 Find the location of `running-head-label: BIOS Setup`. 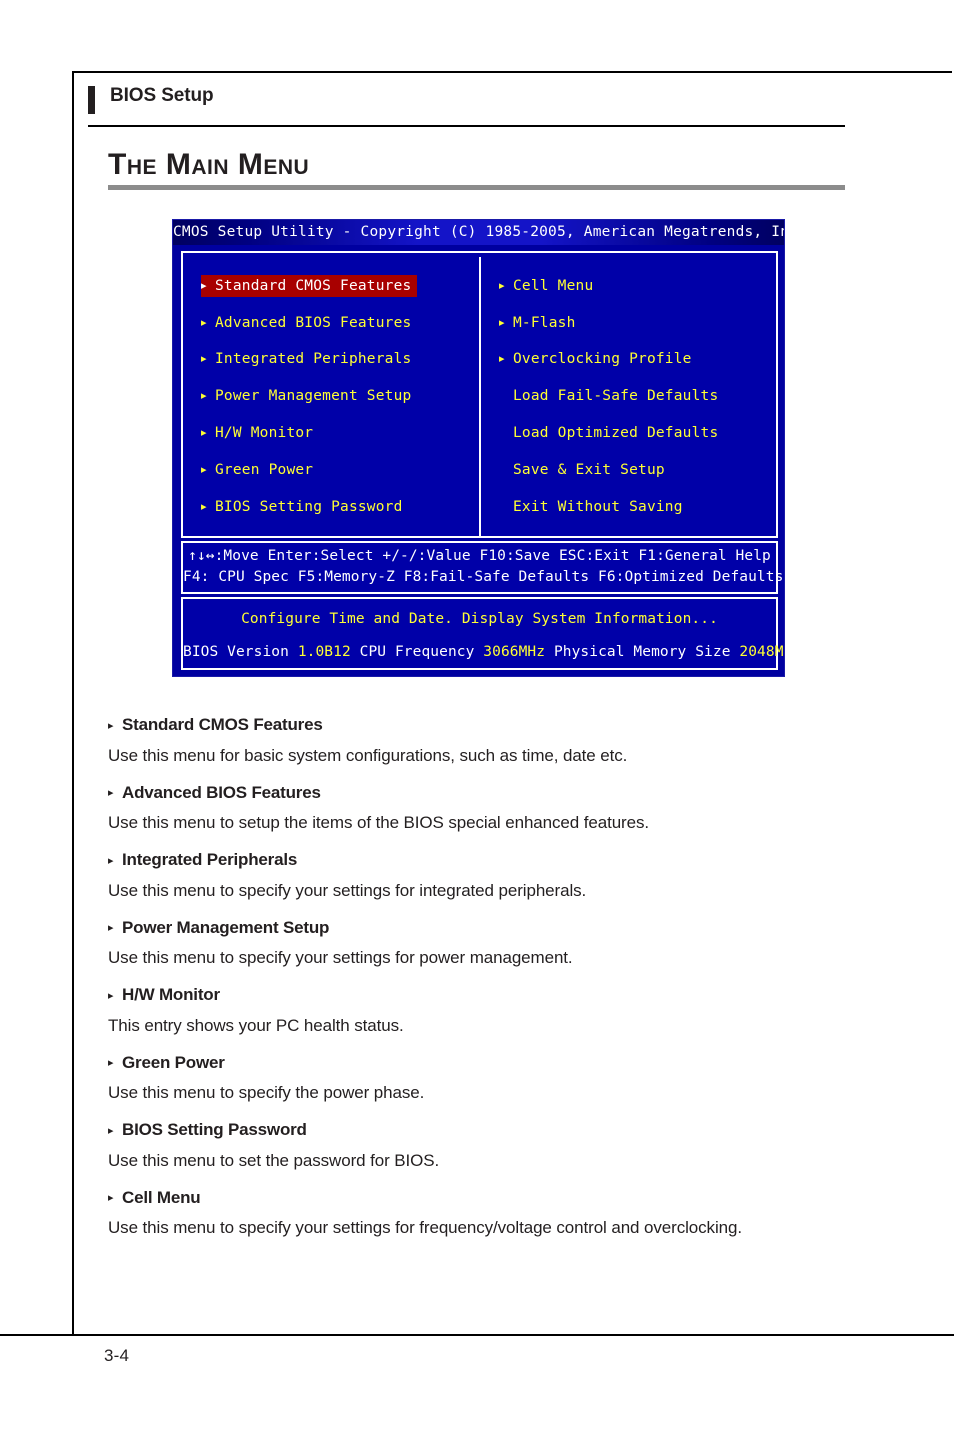

running-head-label: BIOS Setup is located at coordinates (162, 95).